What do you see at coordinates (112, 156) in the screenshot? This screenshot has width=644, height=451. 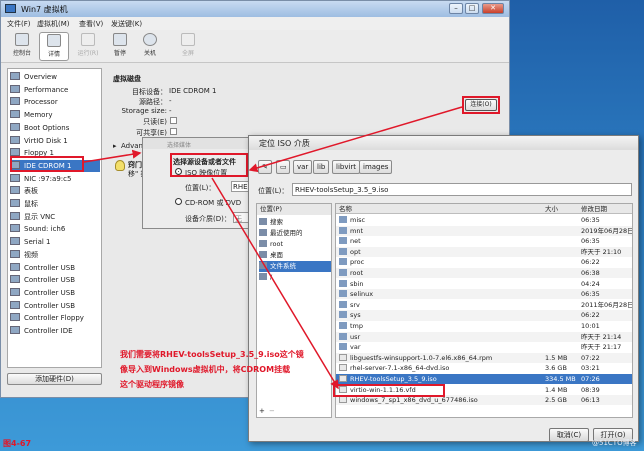 I see `arrow-cdrom-to-dialog` at bounding box center [112, 156].